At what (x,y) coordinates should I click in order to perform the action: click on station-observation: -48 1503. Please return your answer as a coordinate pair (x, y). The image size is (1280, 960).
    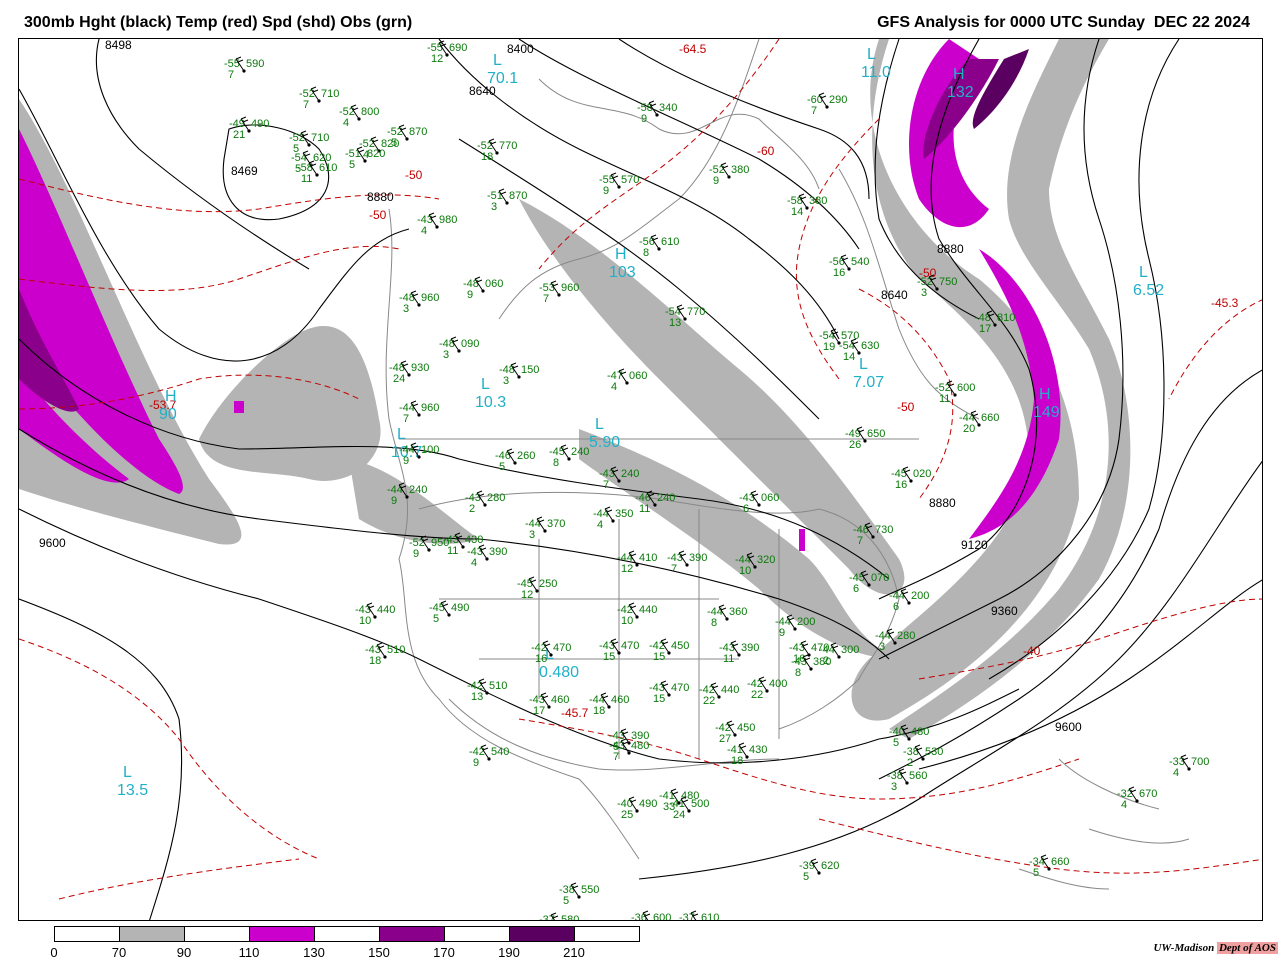
    Looking at the image, I should click on (519, 374).